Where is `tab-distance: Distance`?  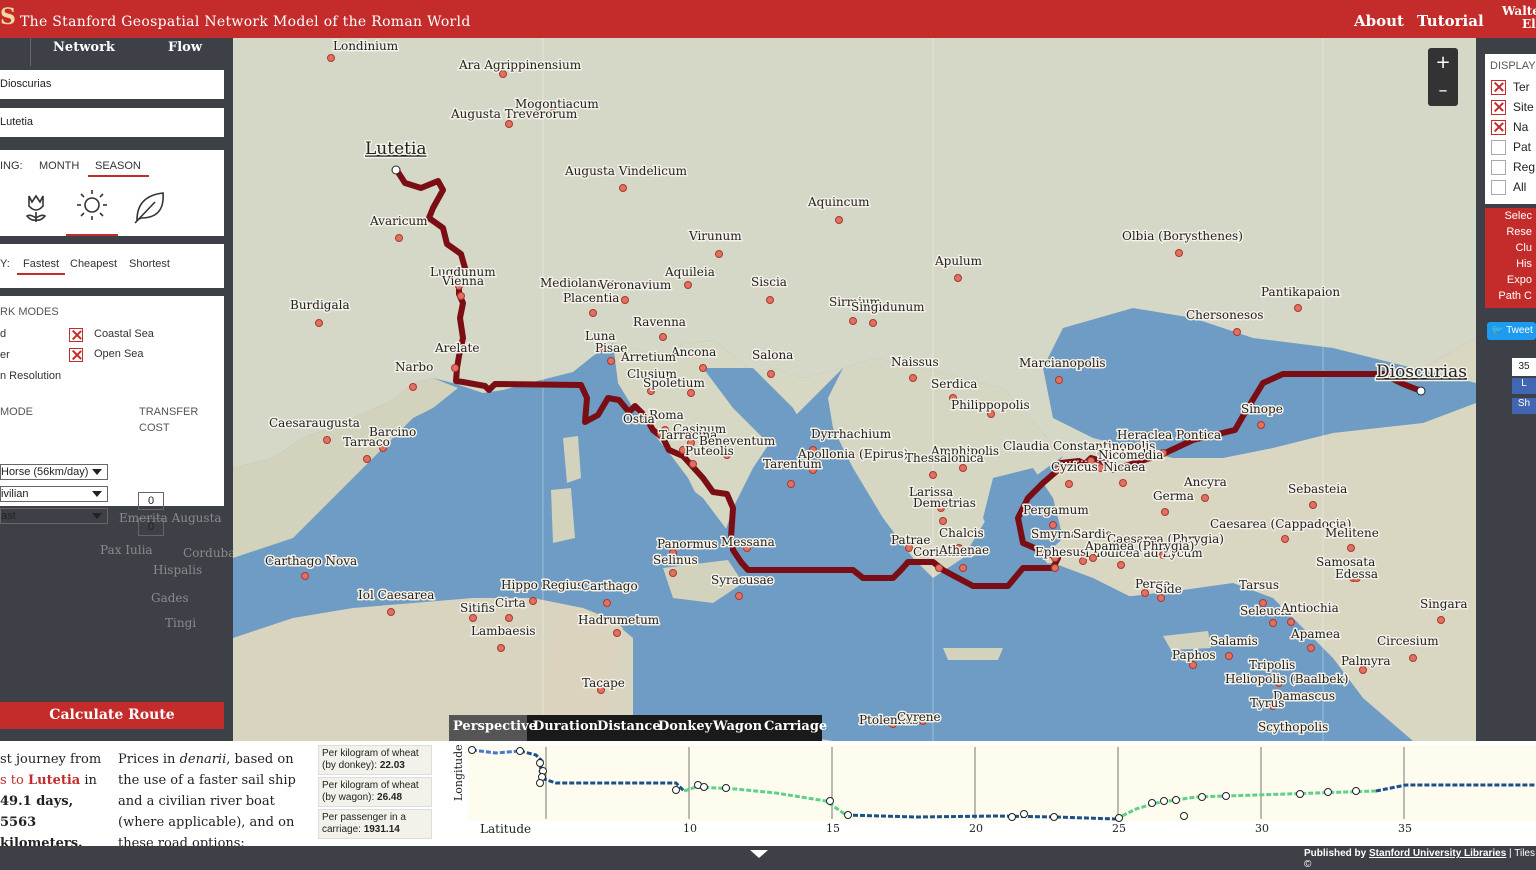
tab-distance: Distance is located at coordinates (629, 728).